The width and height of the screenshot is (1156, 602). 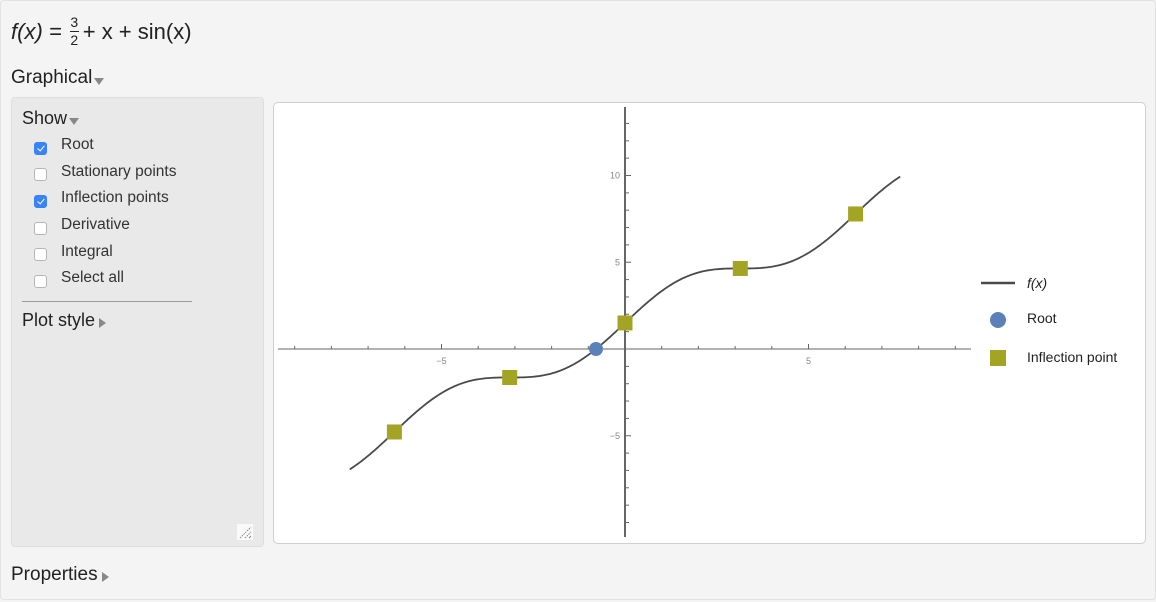 I want to click on root-point, so click(x=596, y=349).